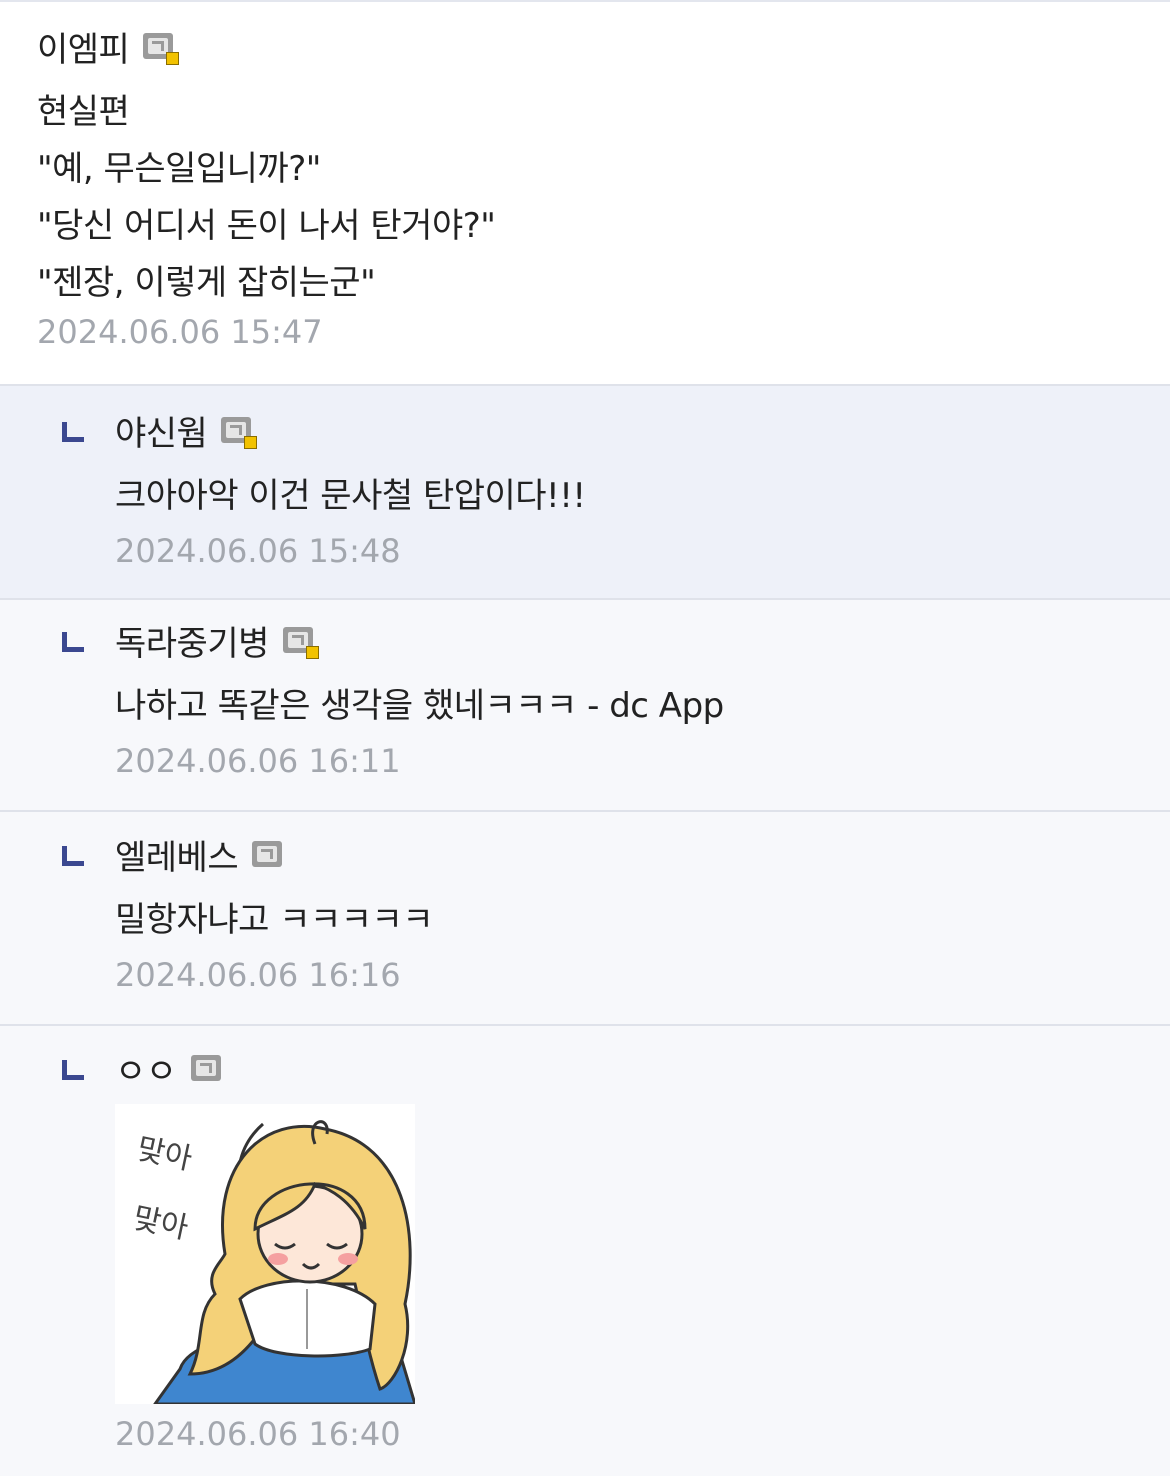 Image resolution: width=1170 pixels, height=1476 pixels. Describe the element at coordinates (419, 706) in the screenshot. I see `comment-text: 나하고 똑같은 생각을 했네ㅋㅋㅋ - dc App` at that location.